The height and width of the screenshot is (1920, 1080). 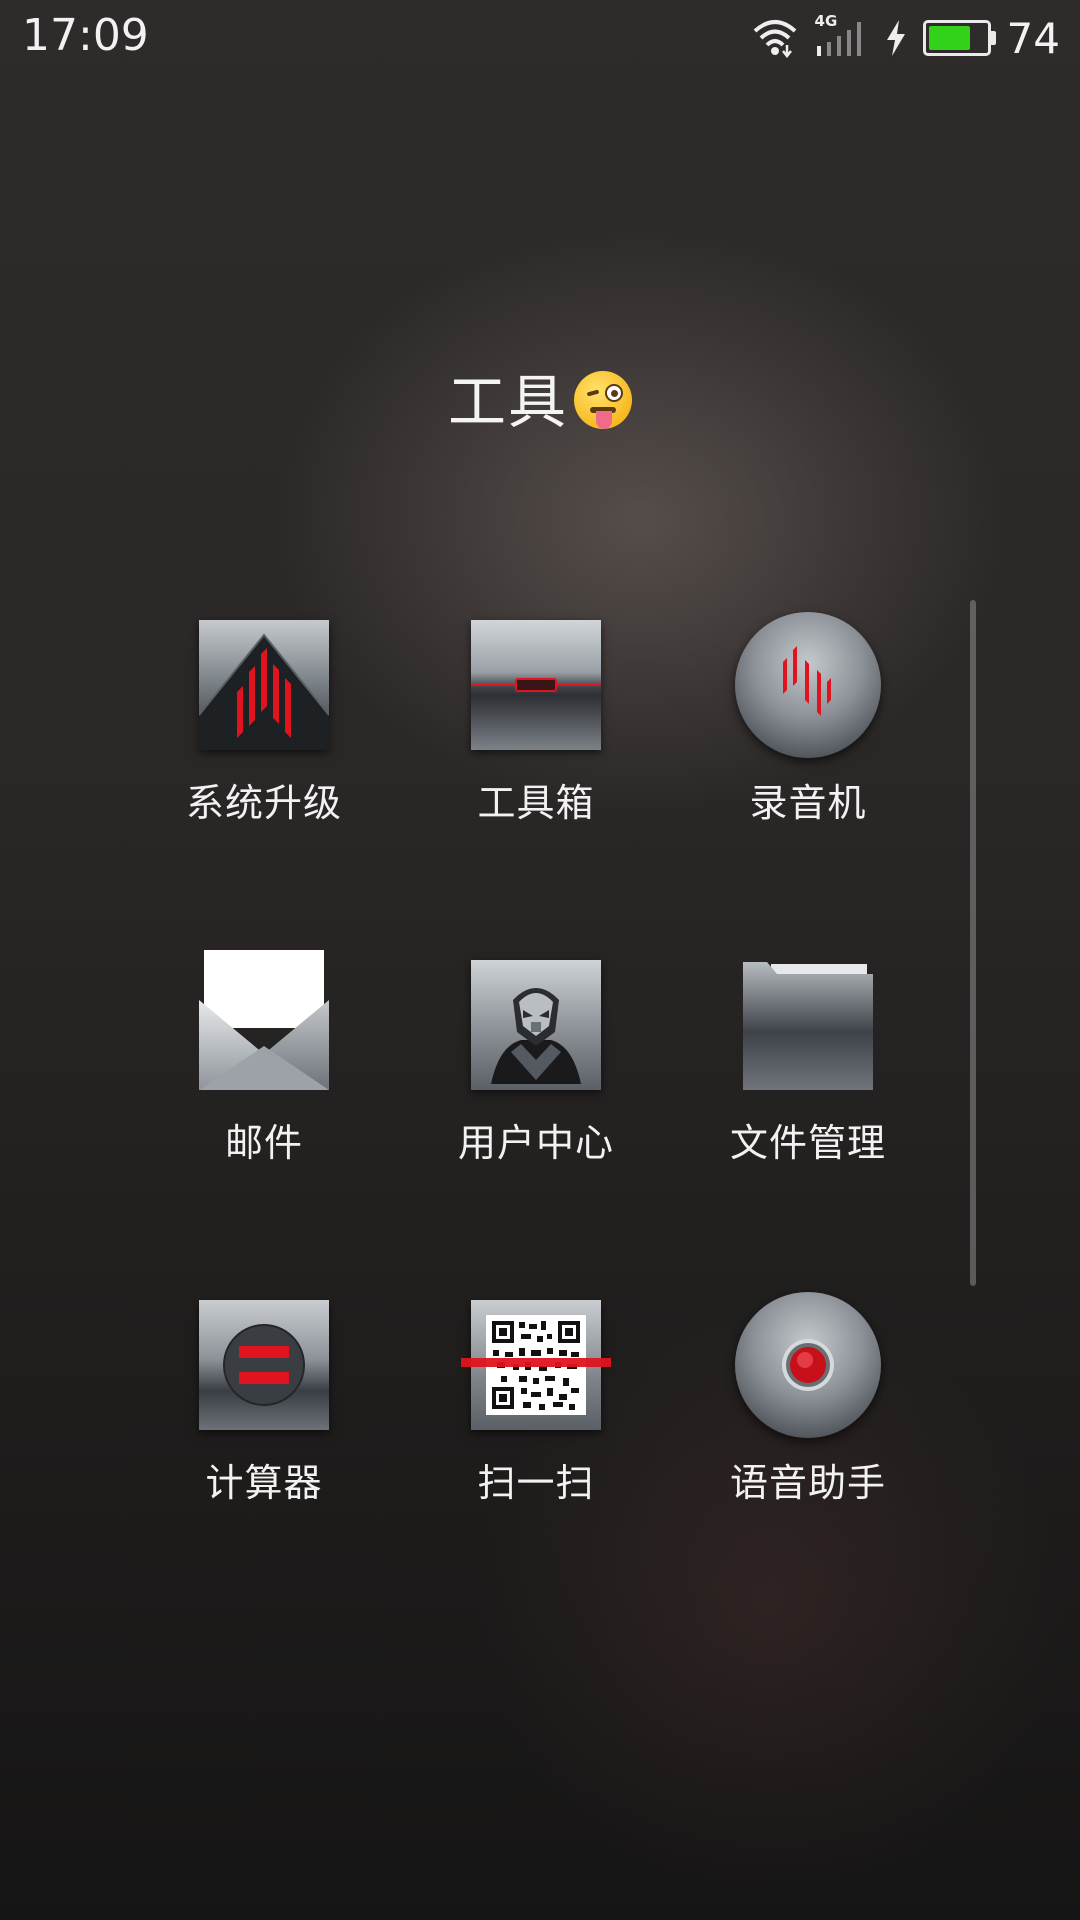 What do you see at coordinates (85, 35) in the screenshot?
I see `status-time: 17:09` at bounding box center [85, 35].